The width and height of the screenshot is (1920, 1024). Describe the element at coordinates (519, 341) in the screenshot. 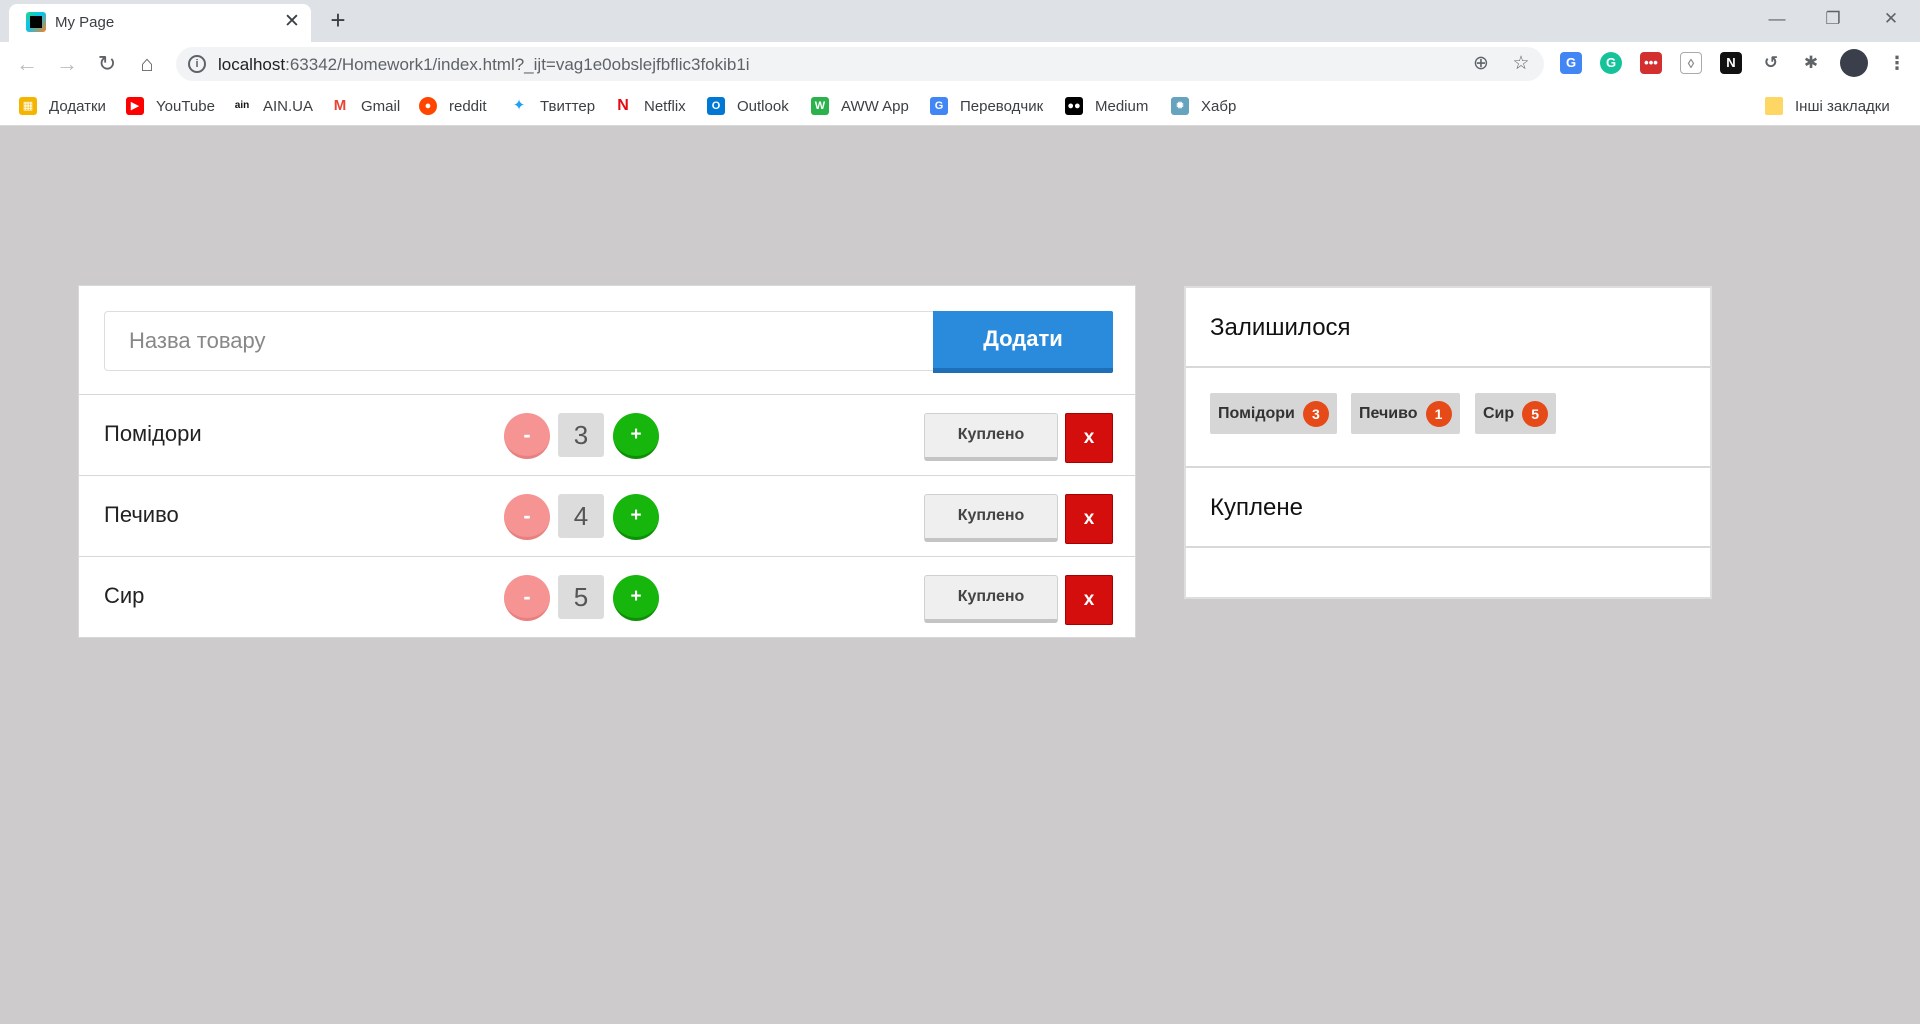

I see `product-name-input` at that location.